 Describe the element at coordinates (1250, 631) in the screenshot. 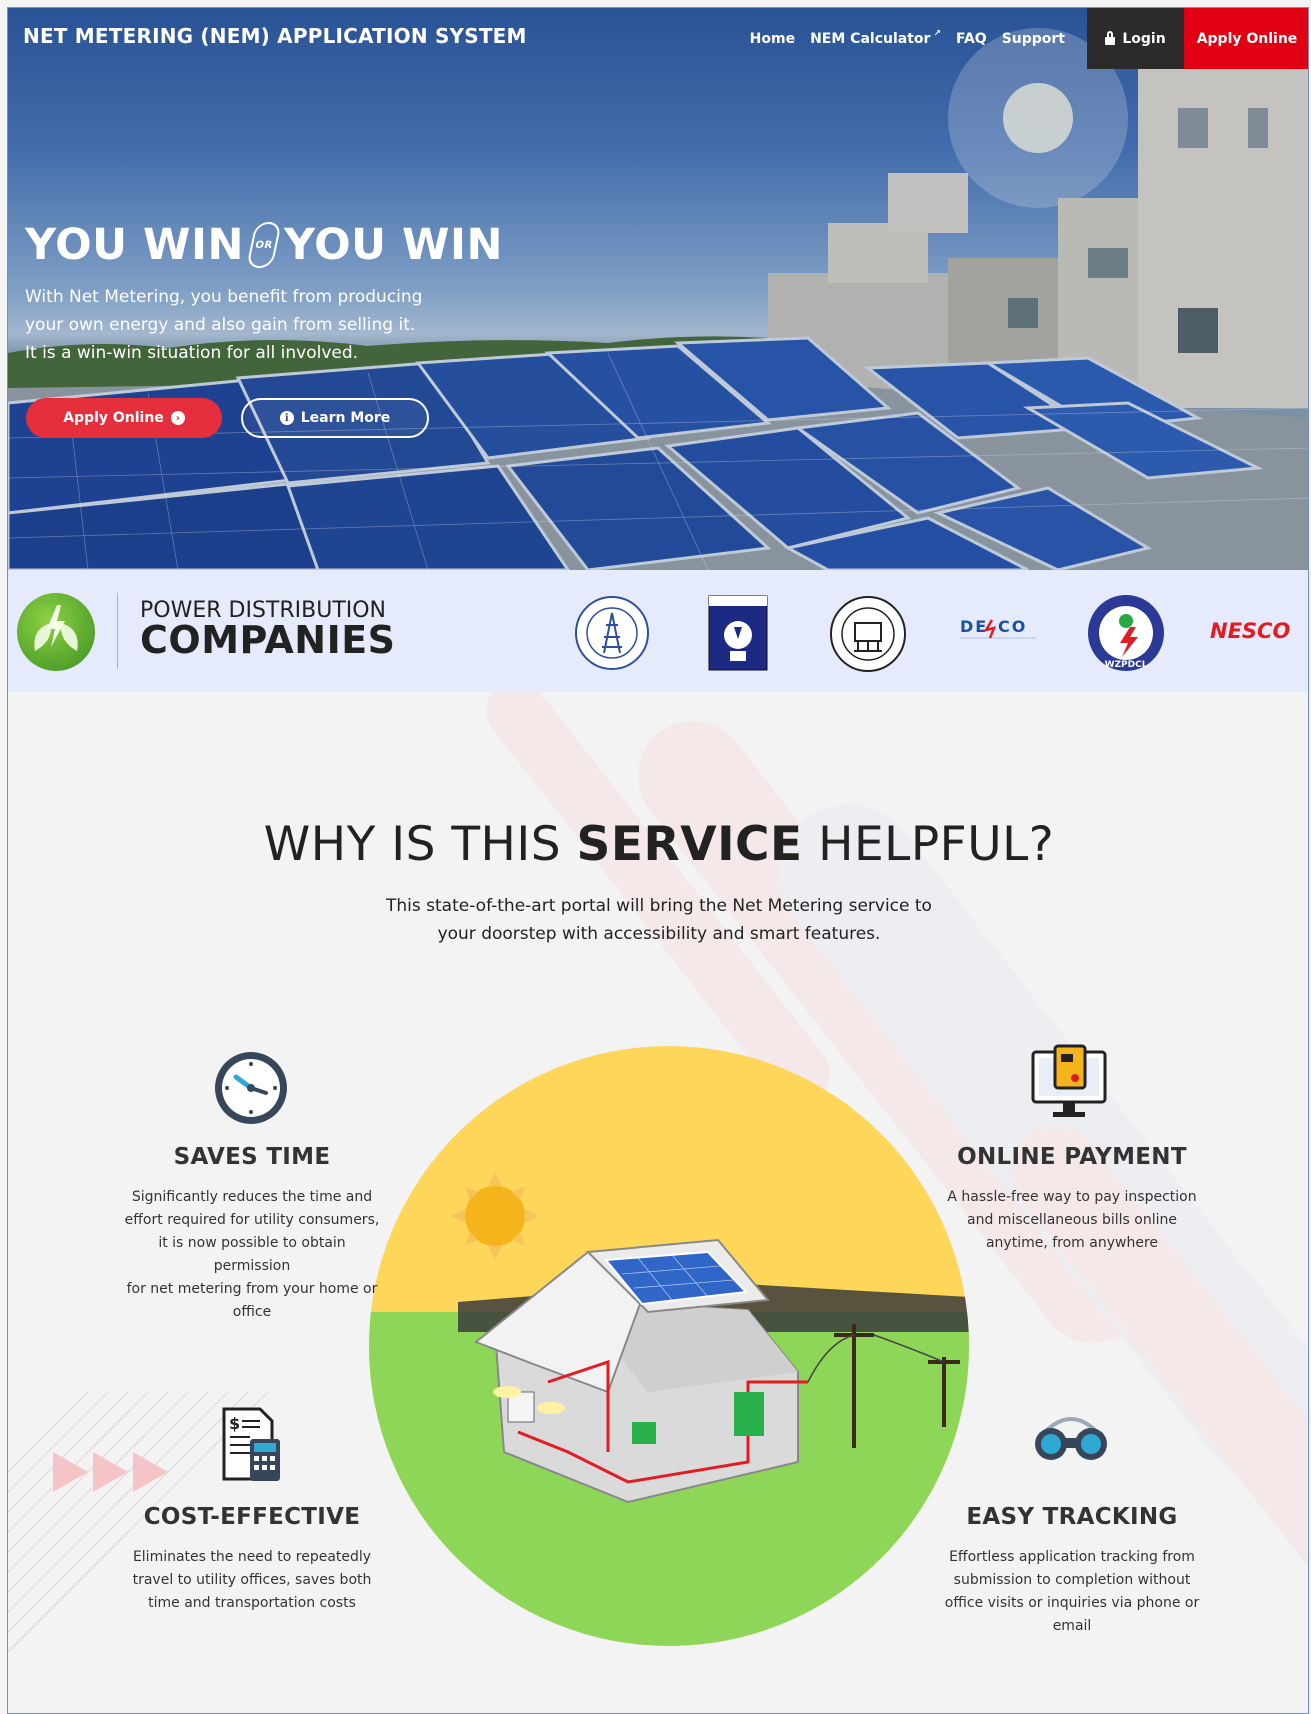

I see `nesco-text: NESCO` at that location.